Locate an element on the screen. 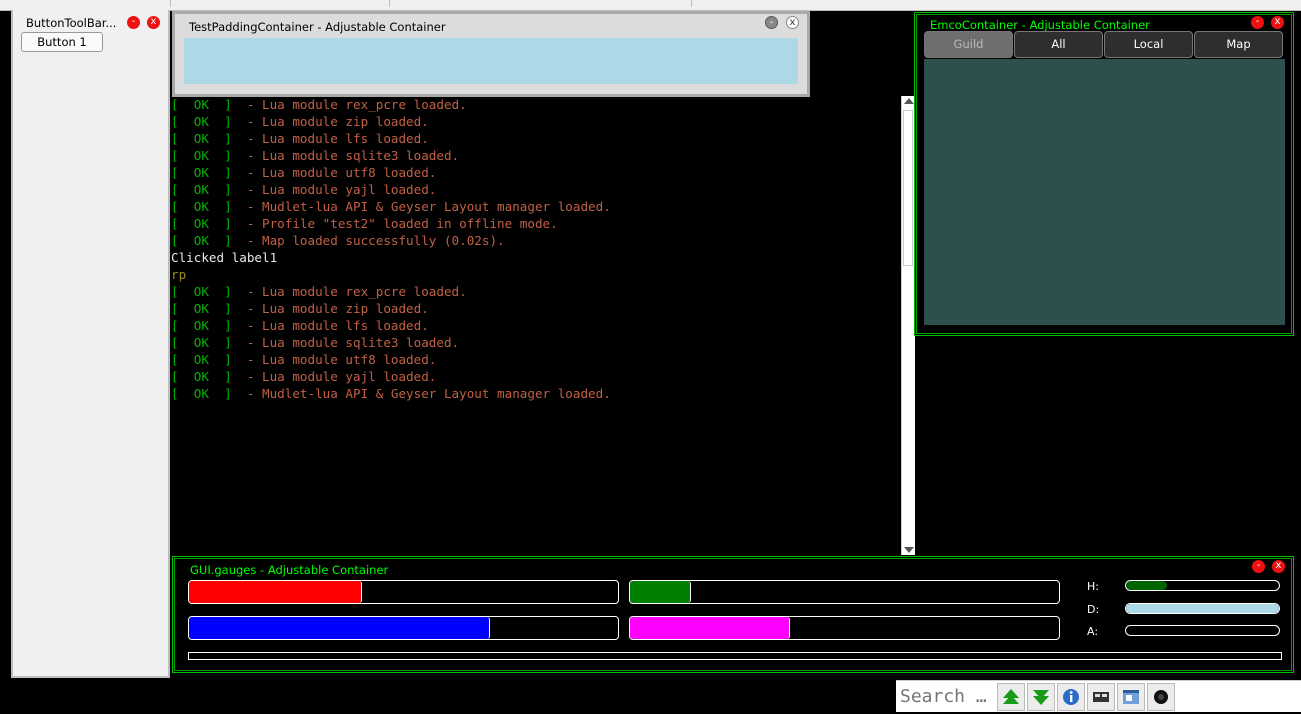 The height and width of the screenshot is (714, 1301). tab-all: All is located at coordinates (1058, 44).